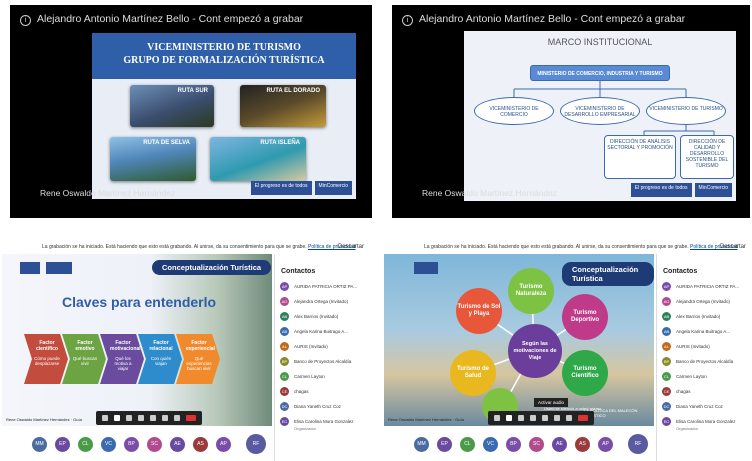 Image resolution: width=752 pixels, height=461 pixels. What do you see at coordinates (666, 286) in the screenshot?
I see `avatar: AP` at bounding box center [666, 286].